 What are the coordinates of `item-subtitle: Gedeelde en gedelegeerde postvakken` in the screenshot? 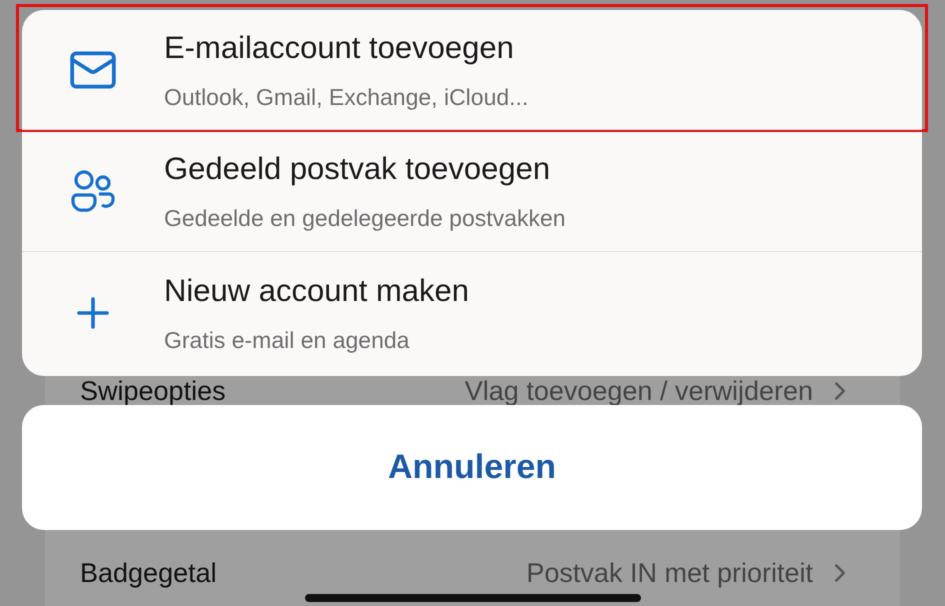 It's located at (365, 218).